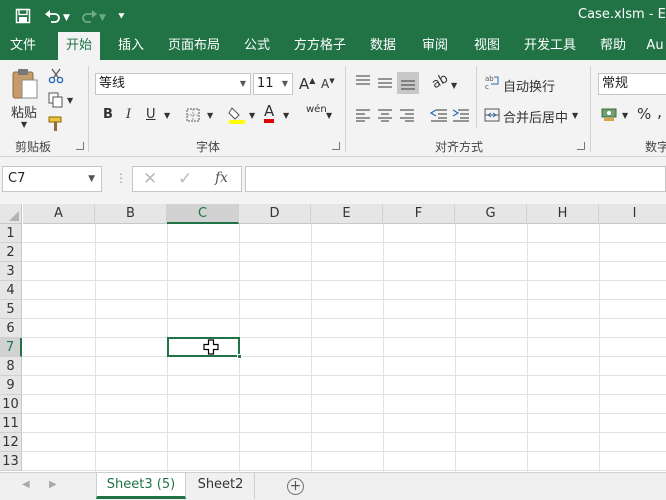 This screenshot has height=500, width=666. I want to click on align-left-icon, so click(363, 115).